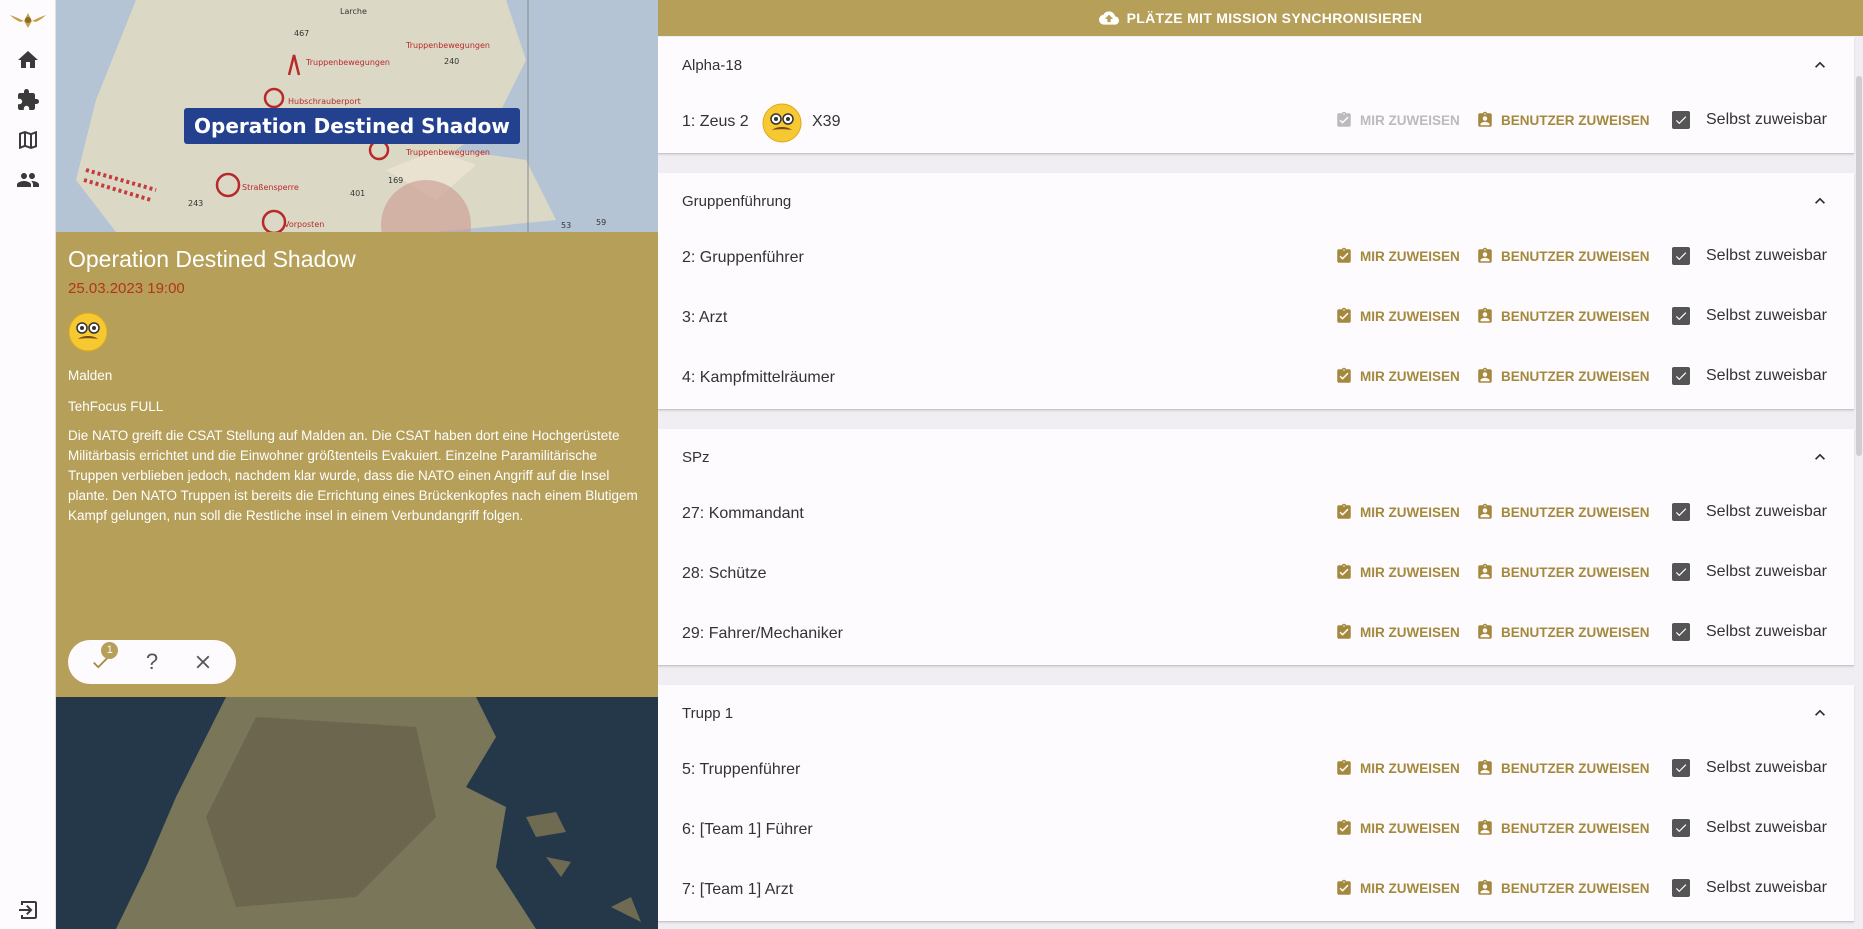  I want to click on sync-slots-button: PLÄTZE MIT MISSION SYNCHRONISIEREN, so click(1260, 18).